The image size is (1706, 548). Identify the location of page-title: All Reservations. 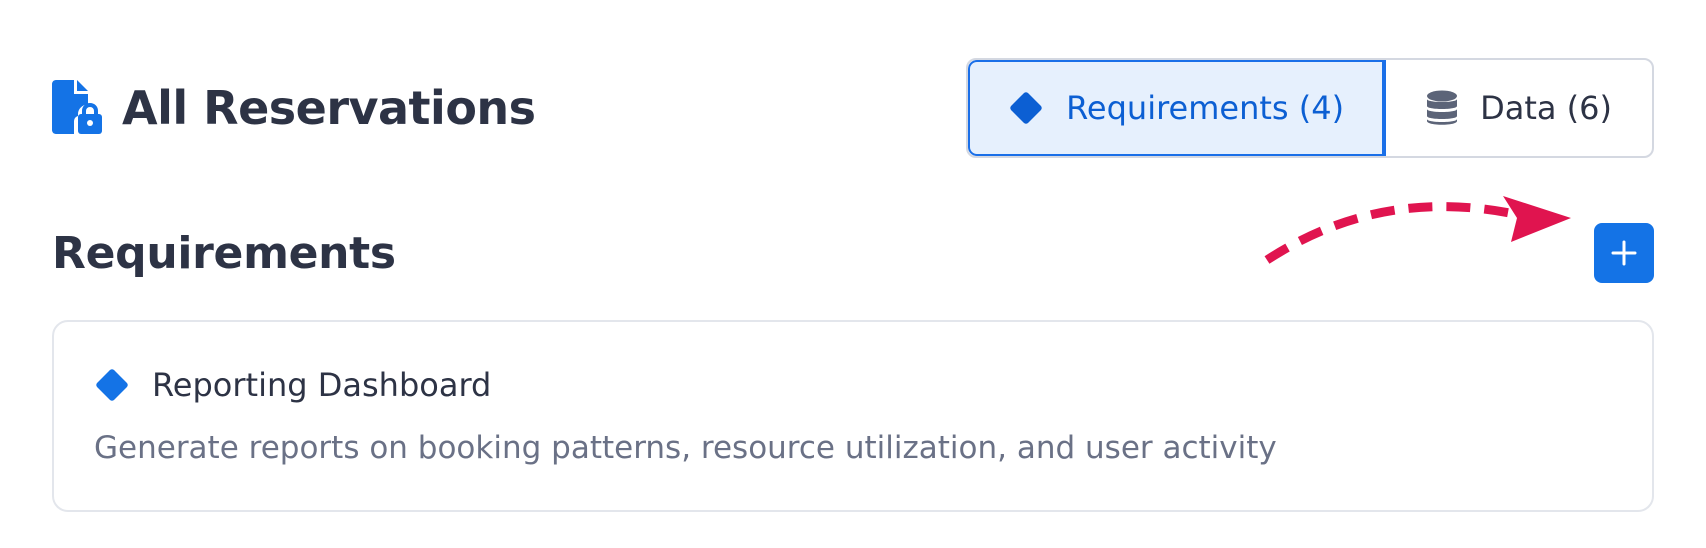
(329, 108).